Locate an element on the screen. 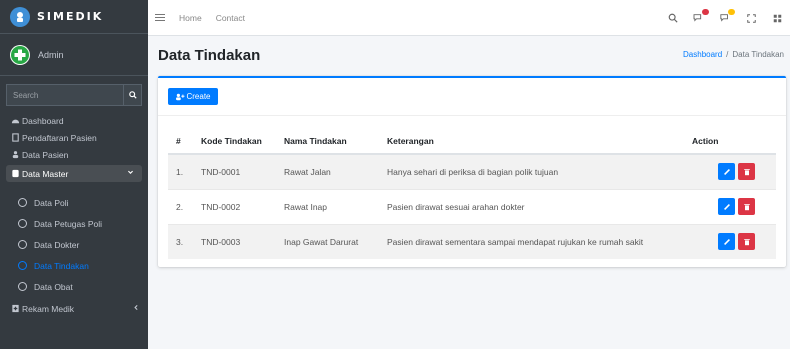 The width and height of the screenshot is (790, 349). submenu-item-label: Data Dokter is located at coordinates (57, 244).